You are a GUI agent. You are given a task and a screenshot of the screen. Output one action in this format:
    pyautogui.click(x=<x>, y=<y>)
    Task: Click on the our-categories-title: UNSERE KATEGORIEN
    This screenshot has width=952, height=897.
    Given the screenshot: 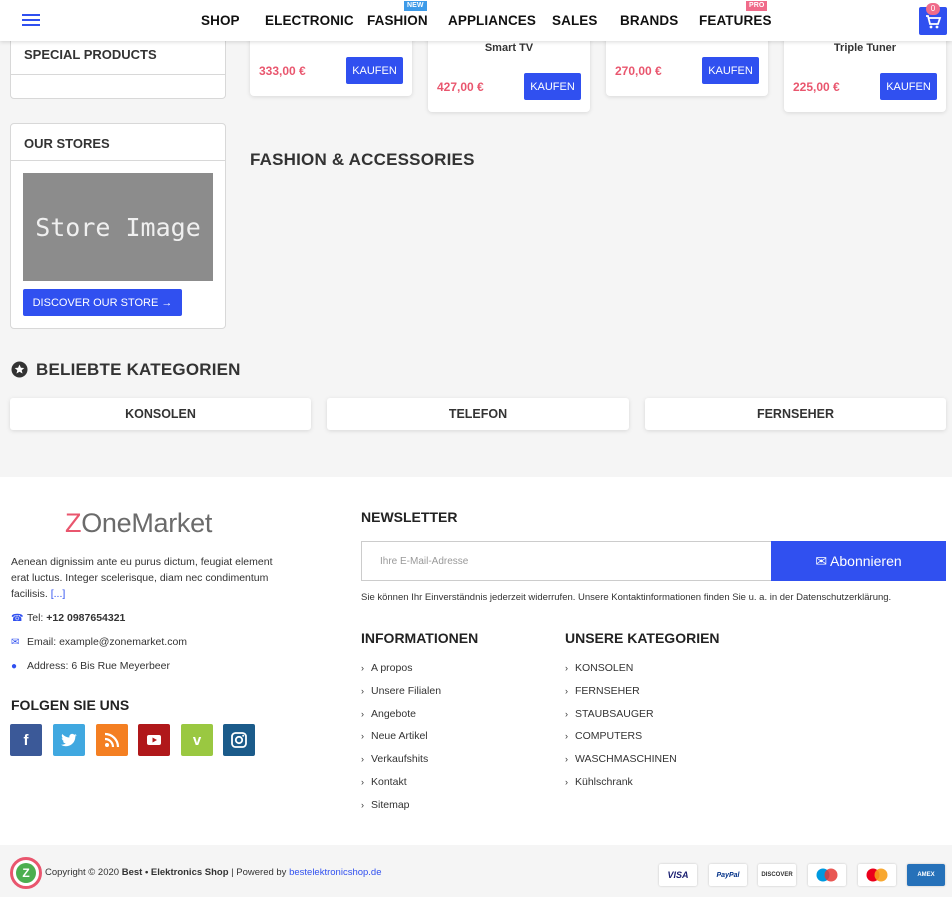 What is the action you would take?
    pyautogui.click(x=642, y=638)
    